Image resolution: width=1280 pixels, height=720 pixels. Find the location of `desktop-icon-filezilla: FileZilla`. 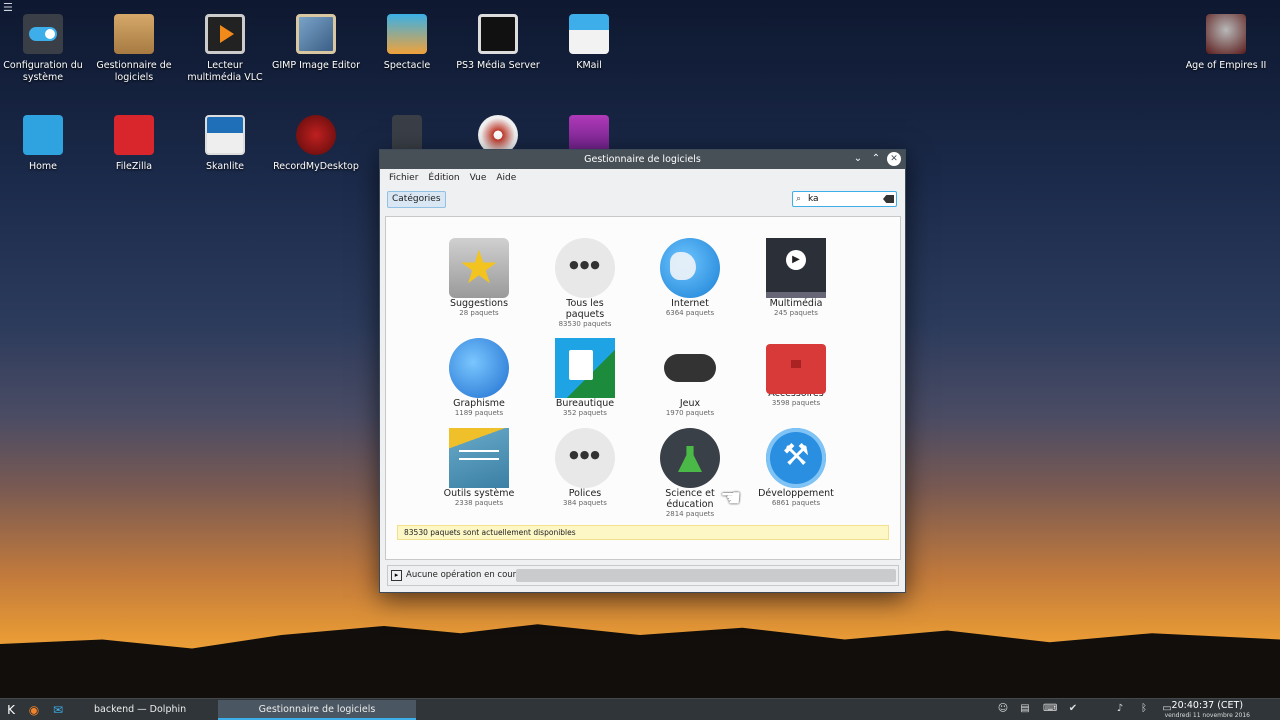

desktop-icon-filezilla: FileZilla is located at coordinates (134, 144).